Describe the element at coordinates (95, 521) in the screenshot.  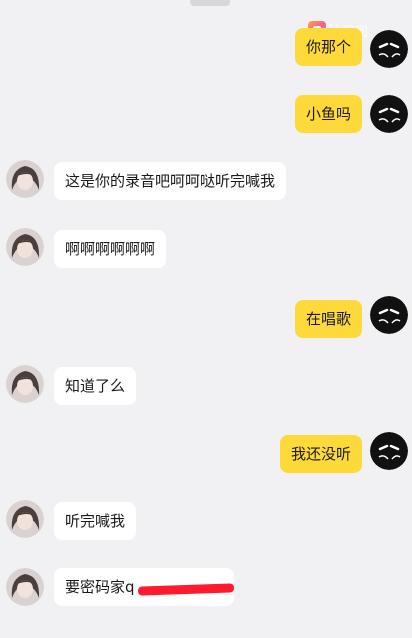
I see `message-bubble-received: 听完喊我` at that location.